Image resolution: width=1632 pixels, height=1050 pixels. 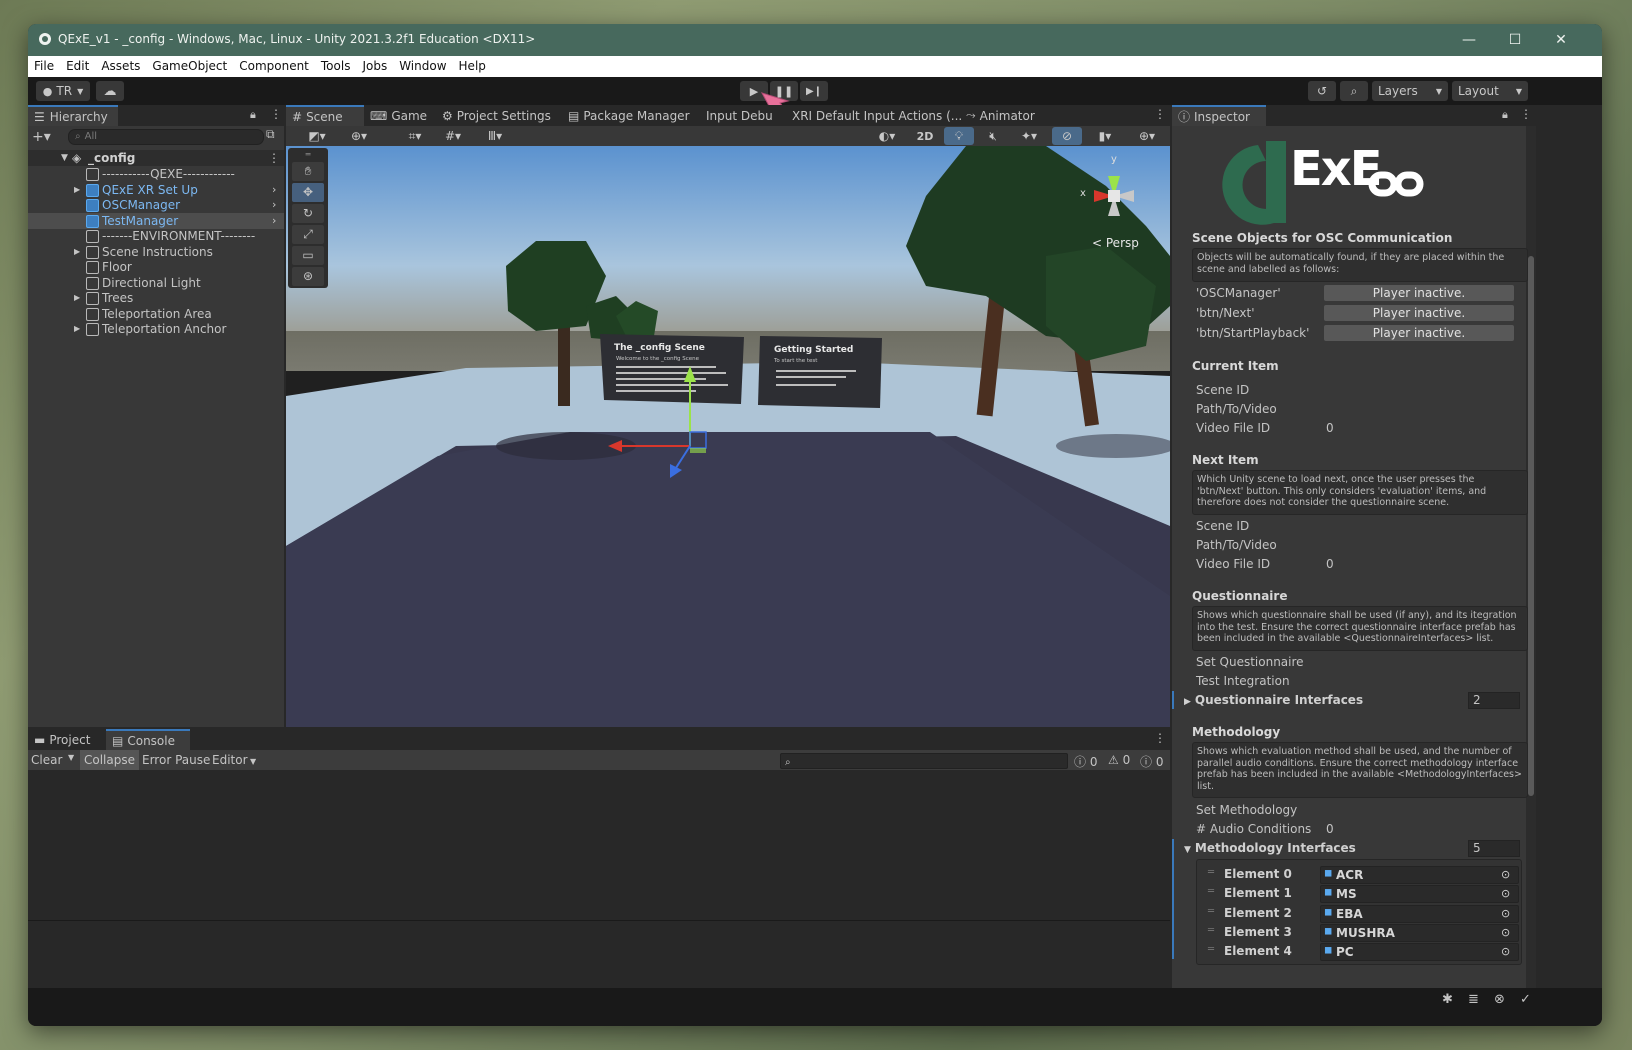 I want to click on menu-jobs: Jobs, so click(x=374, y=64).